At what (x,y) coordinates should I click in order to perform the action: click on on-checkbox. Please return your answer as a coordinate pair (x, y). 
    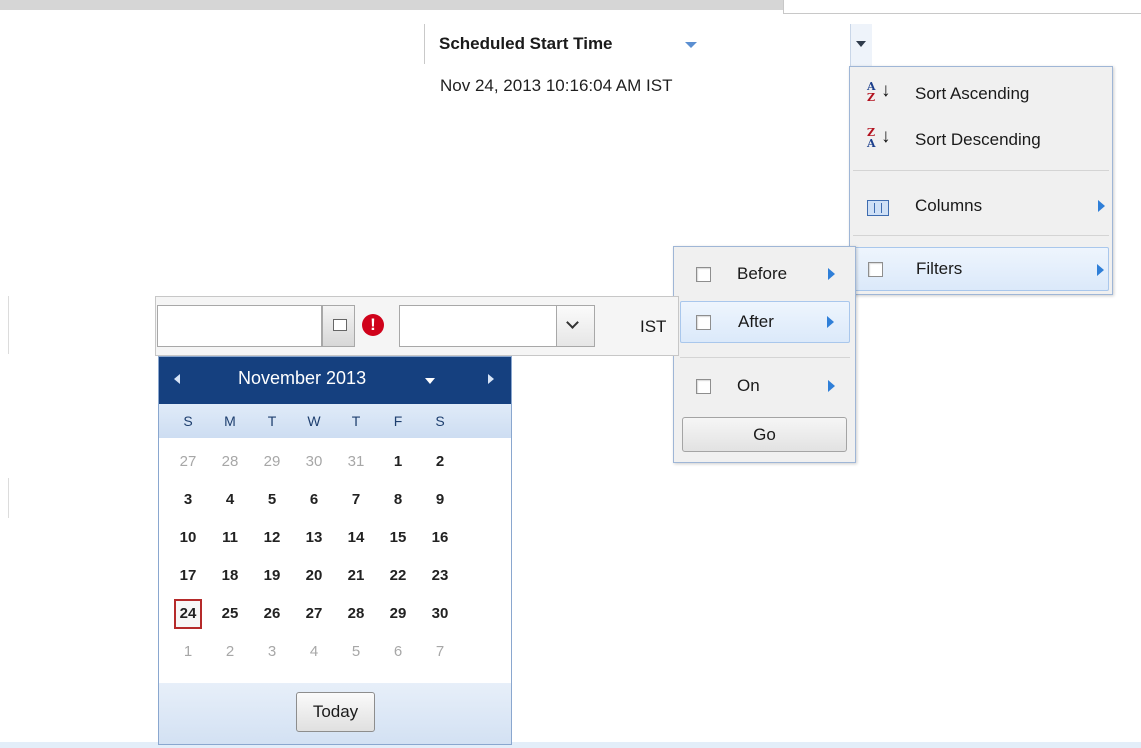
    Looking at the image, I should click on (703, 386).